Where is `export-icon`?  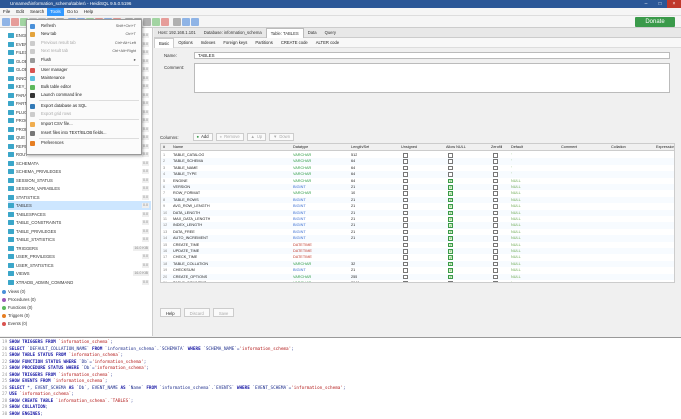
export-icon is located at coordinates (186, 21).